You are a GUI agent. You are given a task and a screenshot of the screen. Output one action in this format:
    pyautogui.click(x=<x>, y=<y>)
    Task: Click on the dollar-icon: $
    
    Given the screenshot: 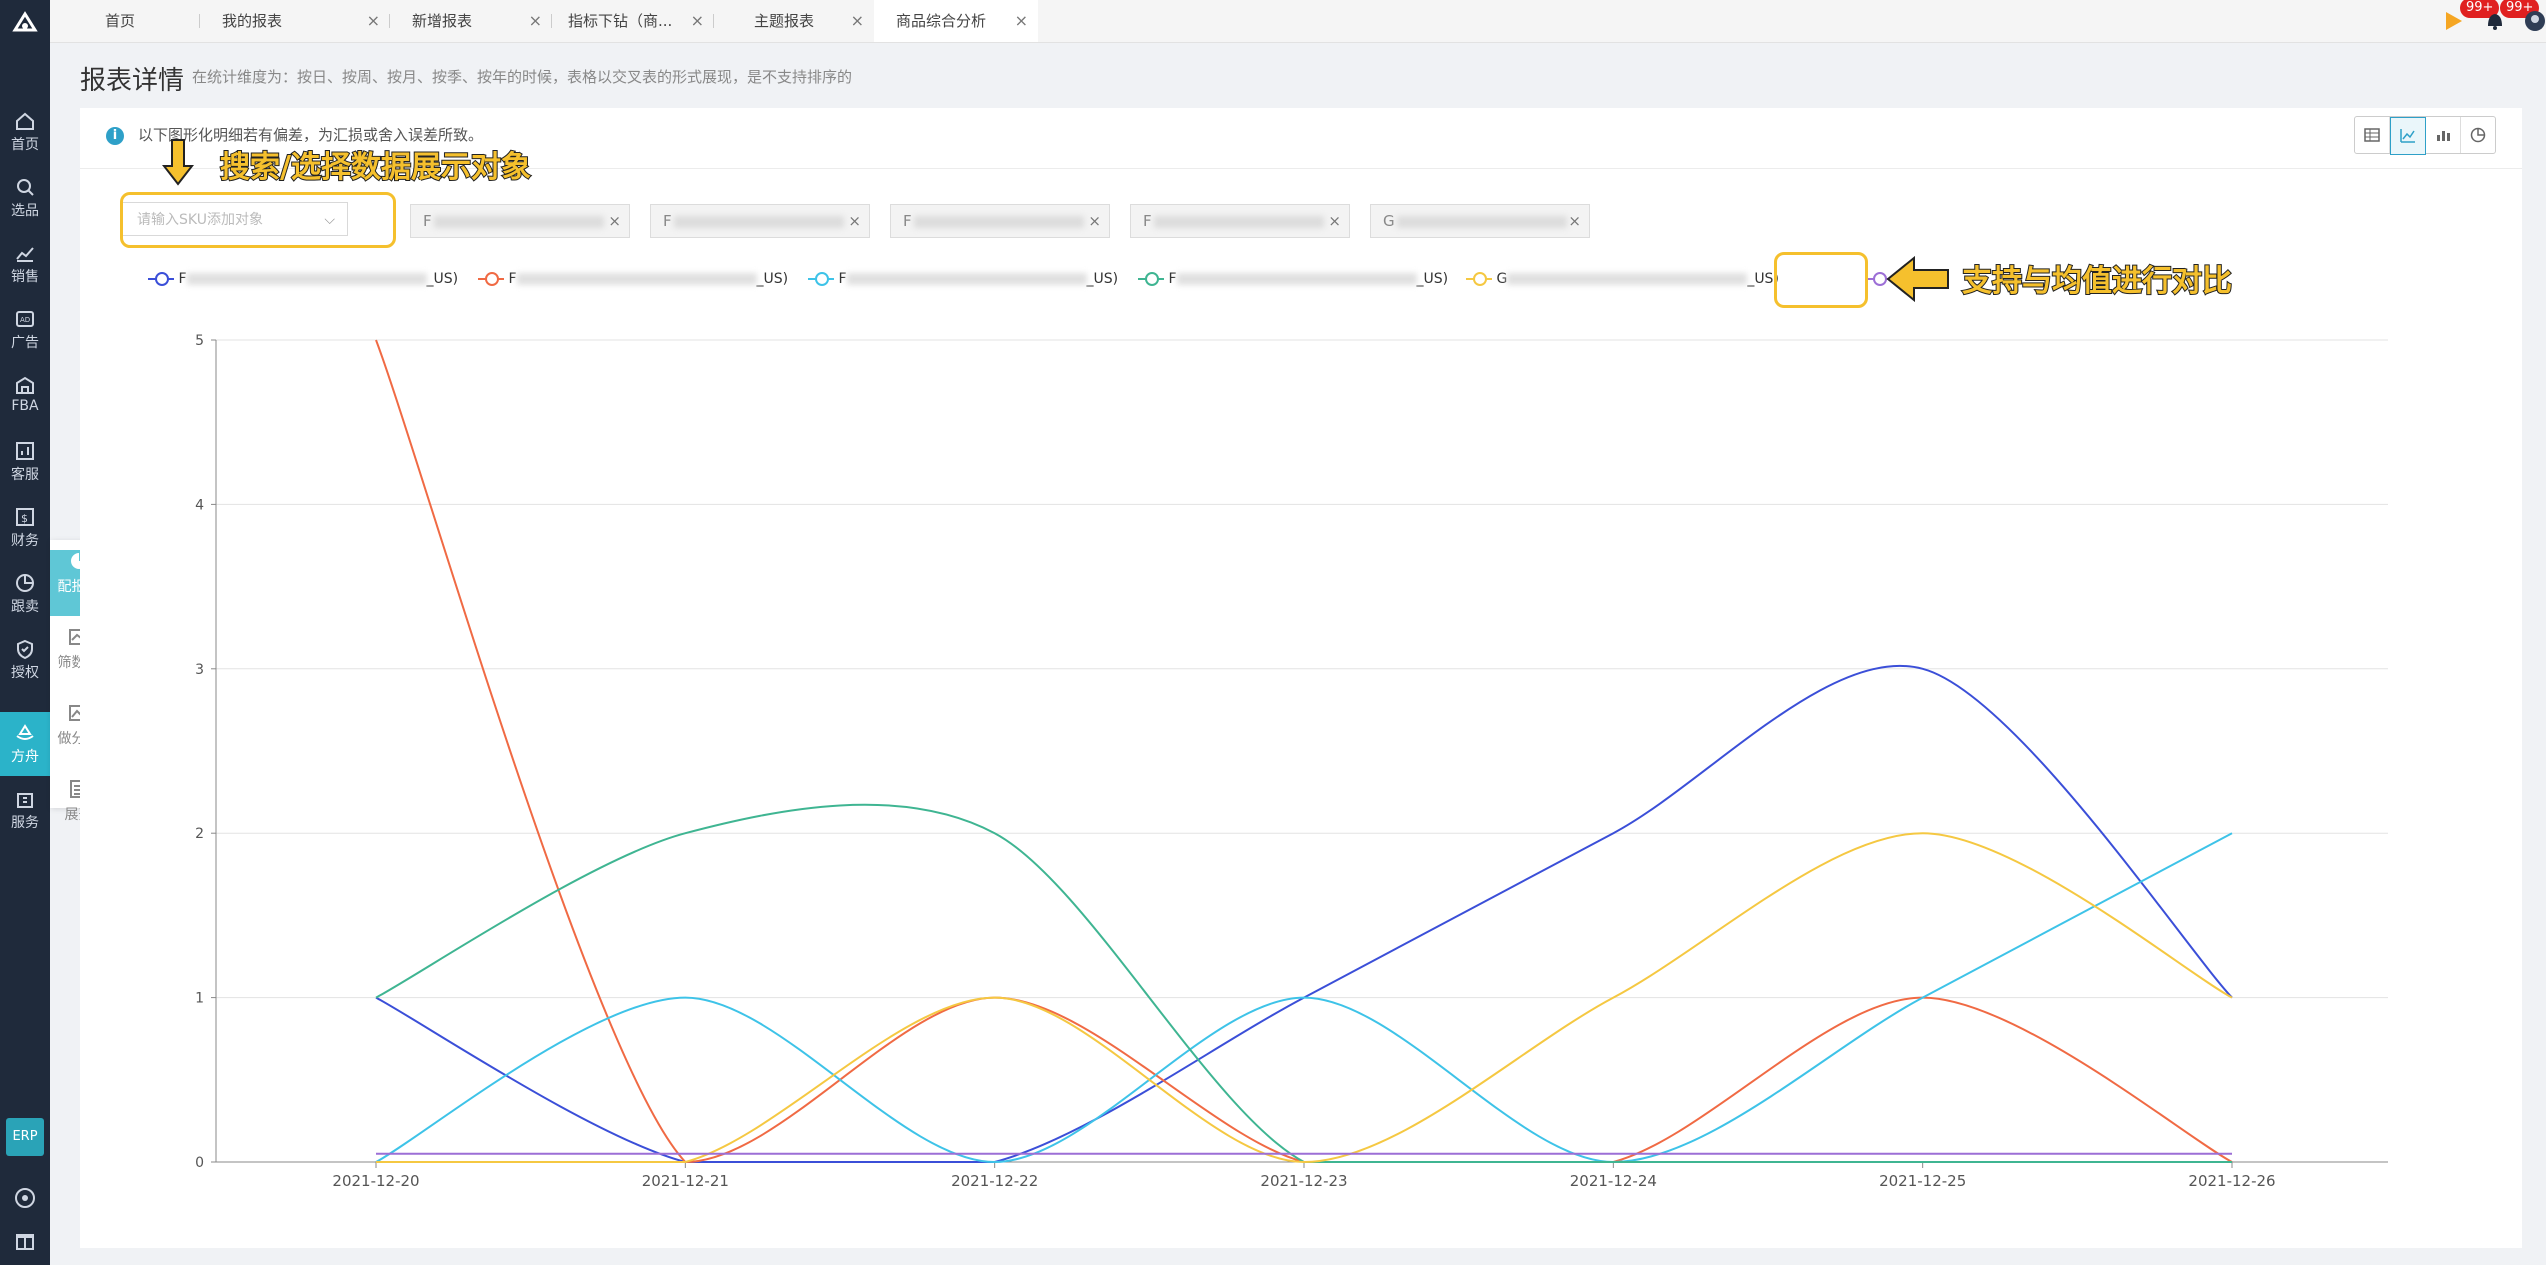 What is the action you would take?
    pyautogui.click(x=25, y=517)
    